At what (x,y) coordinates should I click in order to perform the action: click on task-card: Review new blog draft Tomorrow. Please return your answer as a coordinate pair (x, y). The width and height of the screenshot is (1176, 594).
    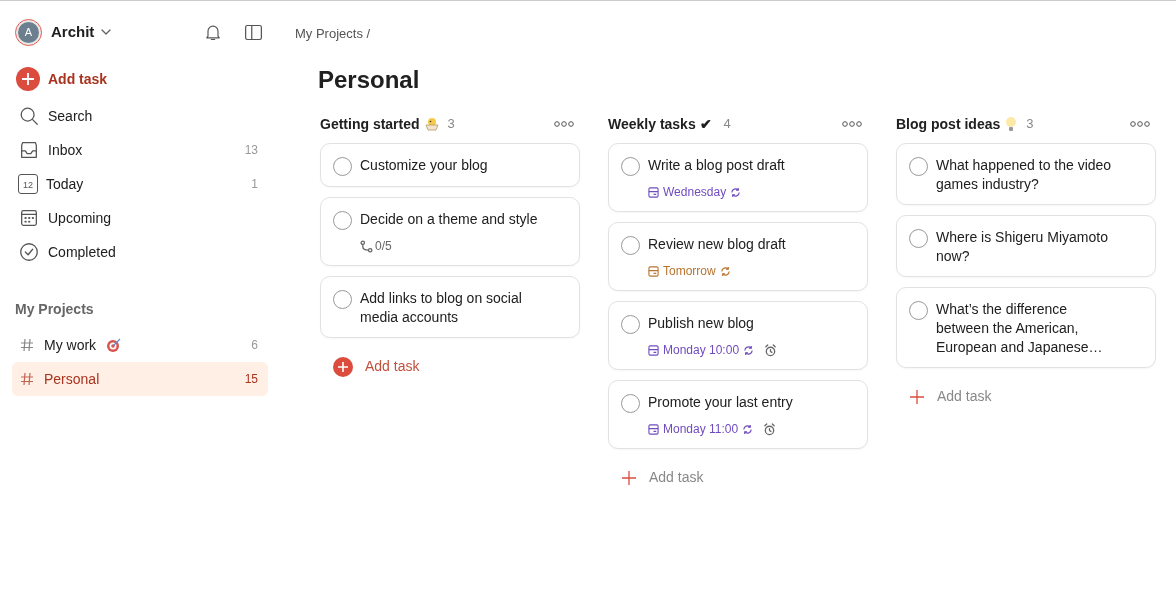
    Looking at the image, I should click on (738, 256).